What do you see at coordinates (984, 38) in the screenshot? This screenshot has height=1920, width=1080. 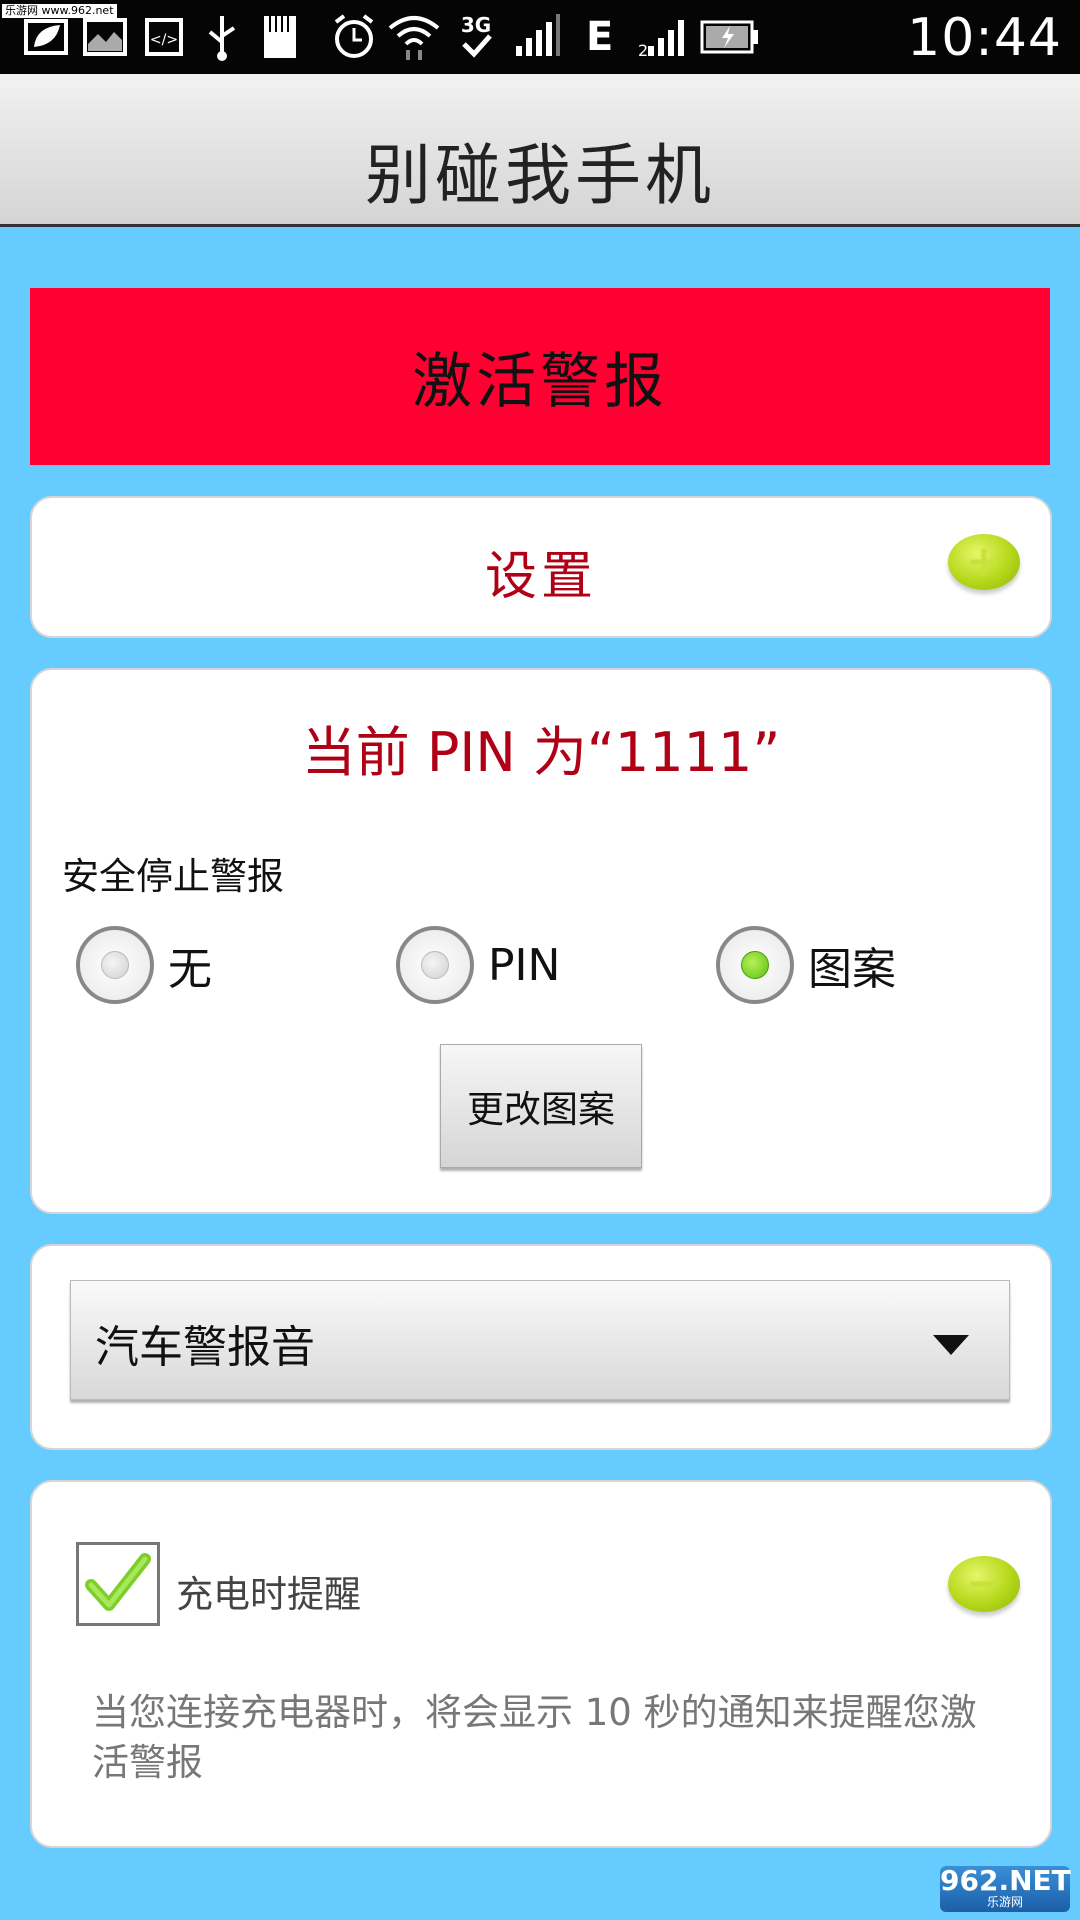 I see `clock: 10:44` at bounding box center [984, 38].